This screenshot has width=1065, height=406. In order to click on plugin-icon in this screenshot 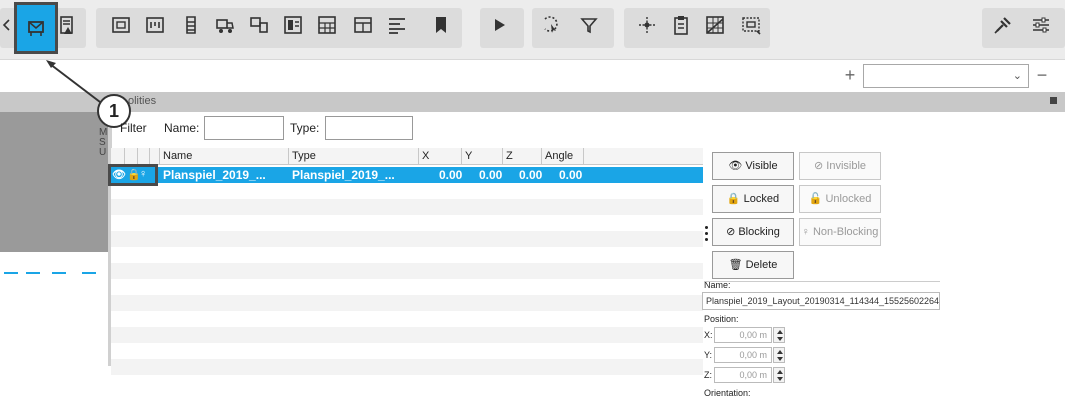, I will do `click(1003, 25)`.